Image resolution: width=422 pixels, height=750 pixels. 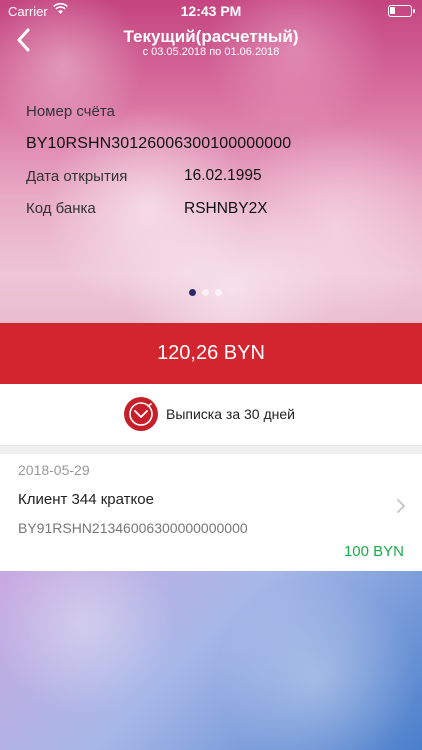 I want to click on battery-icon, so click(x=401, y=11).